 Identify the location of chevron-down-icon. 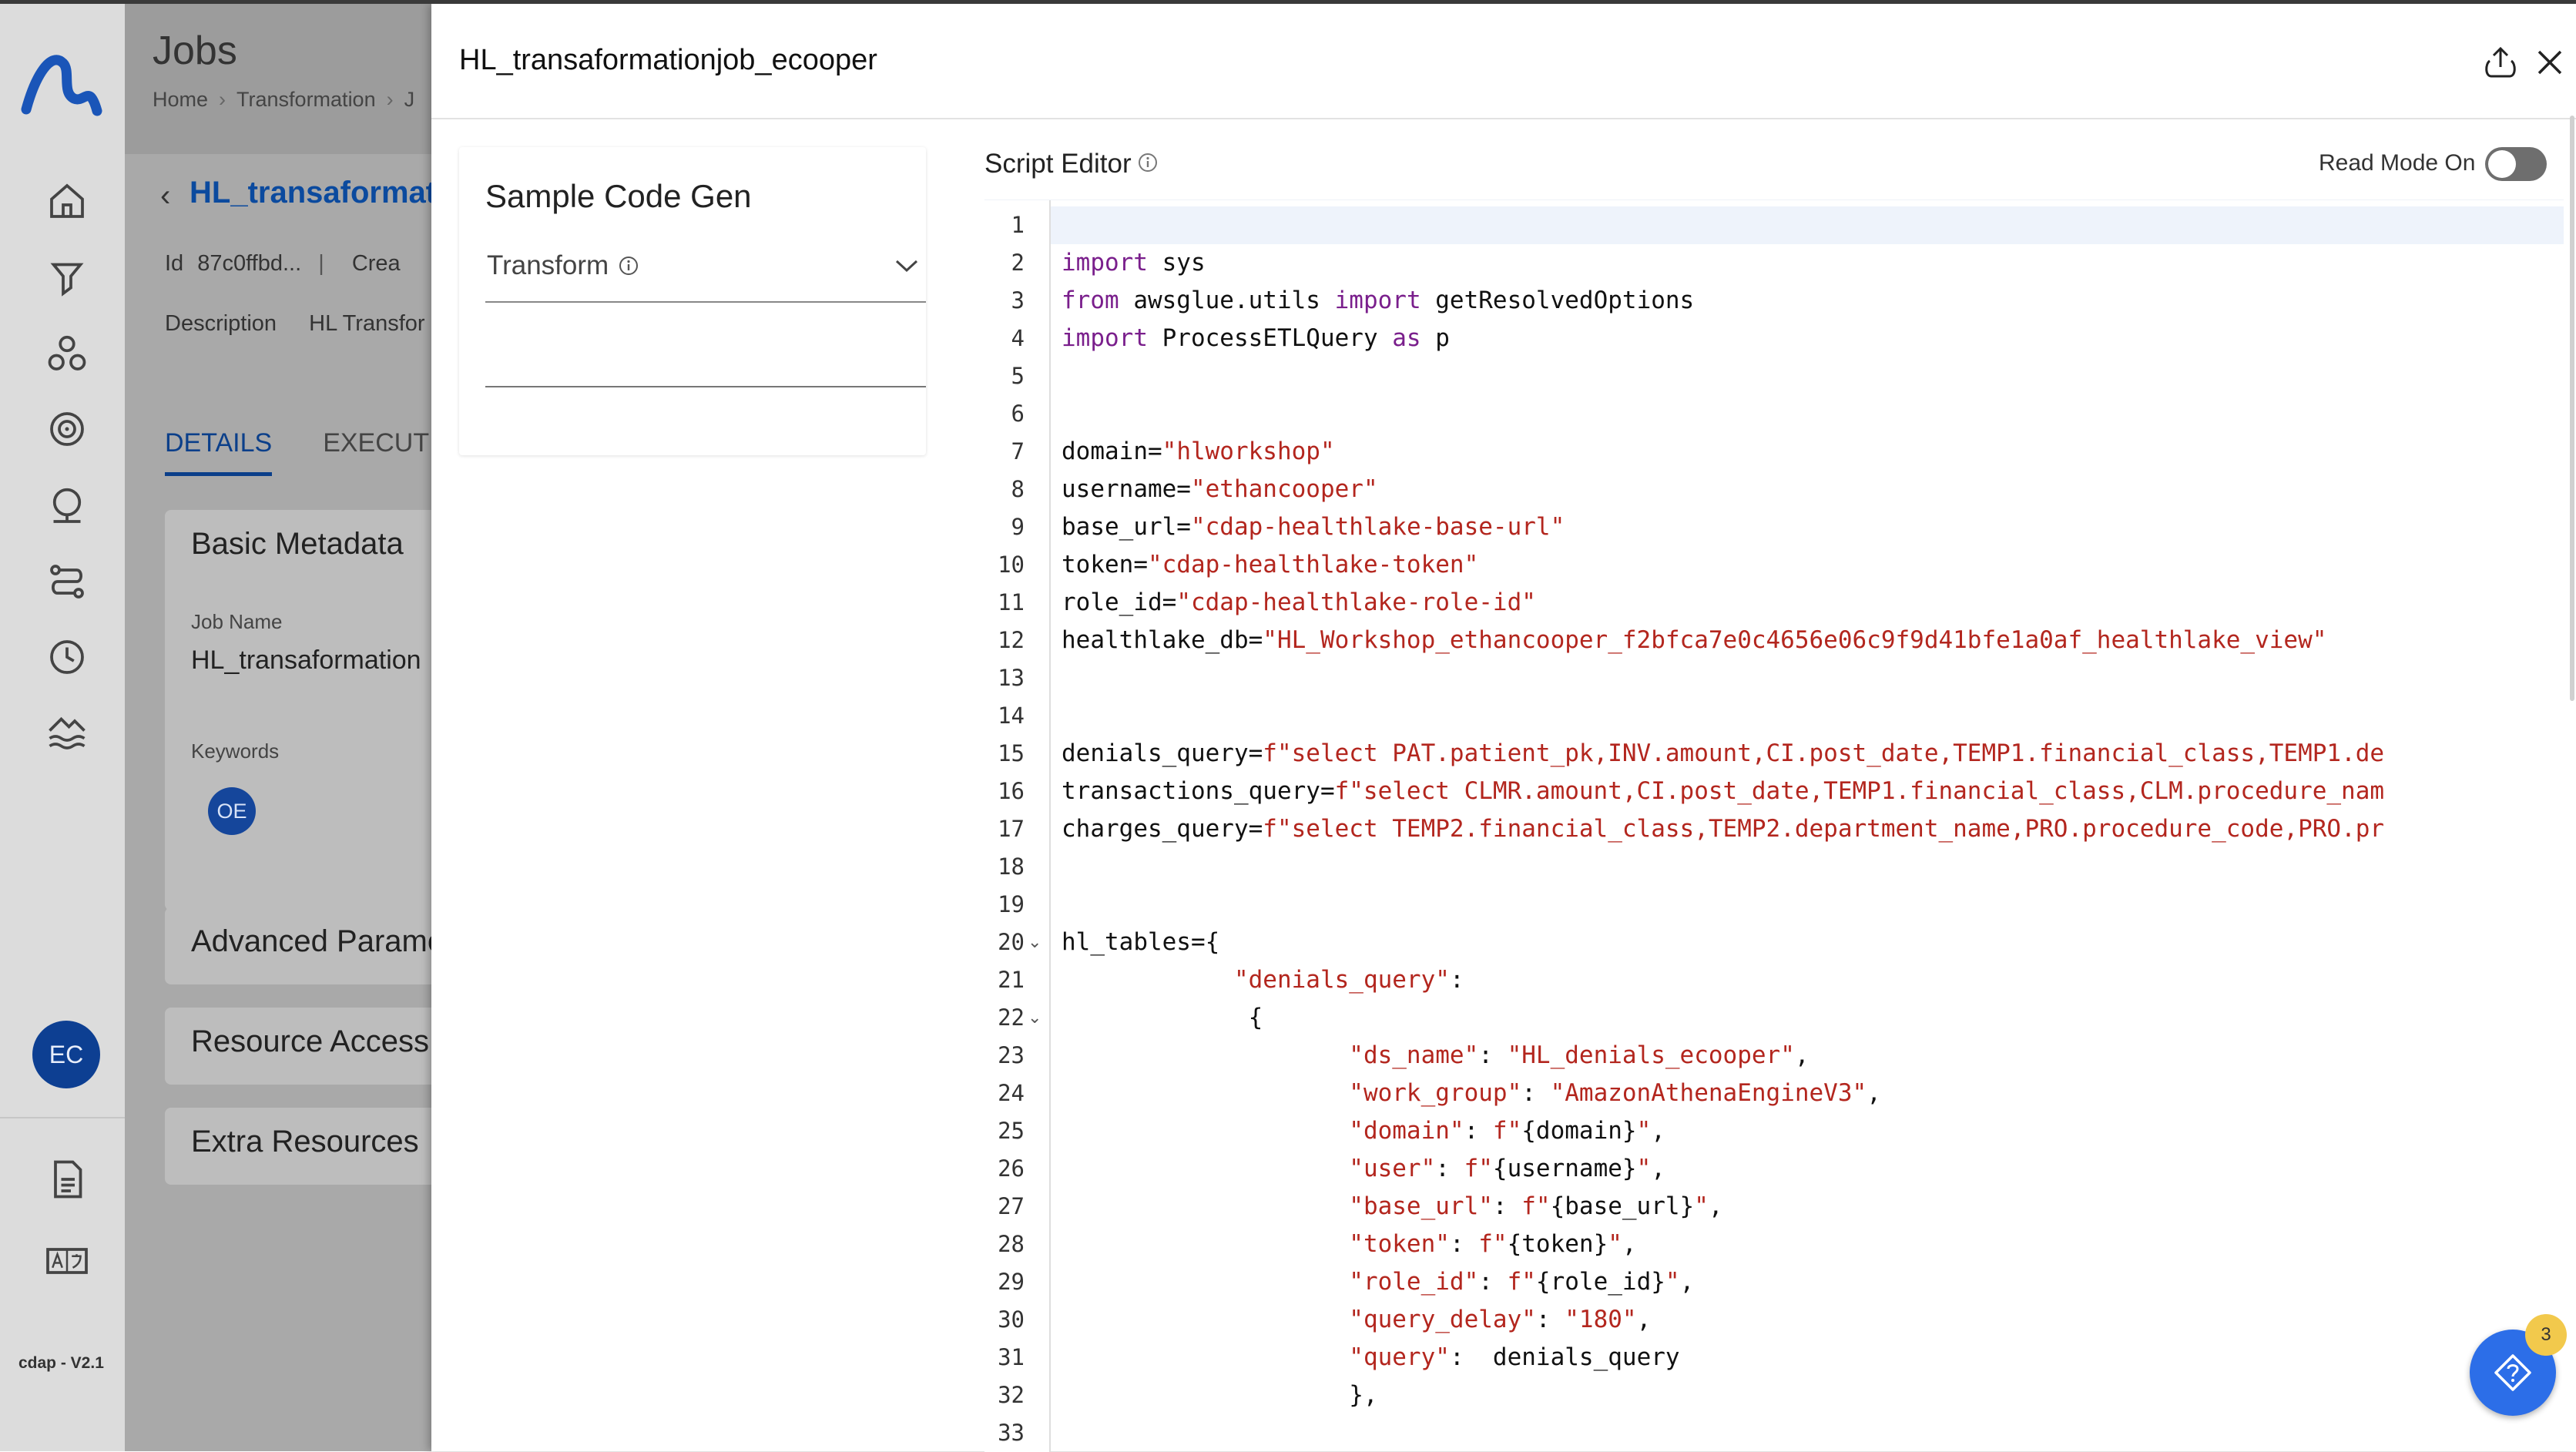
(907, 266).